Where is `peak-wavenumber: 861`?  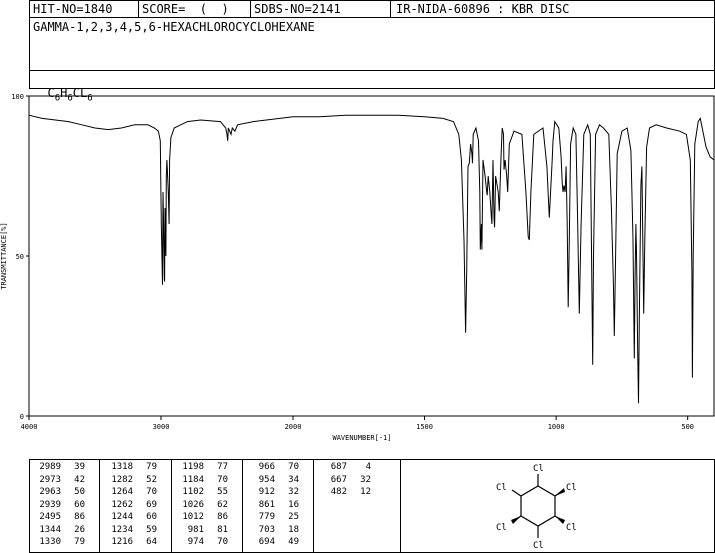
peak-wavenumber: 861 is located at coordinates (266, 504).